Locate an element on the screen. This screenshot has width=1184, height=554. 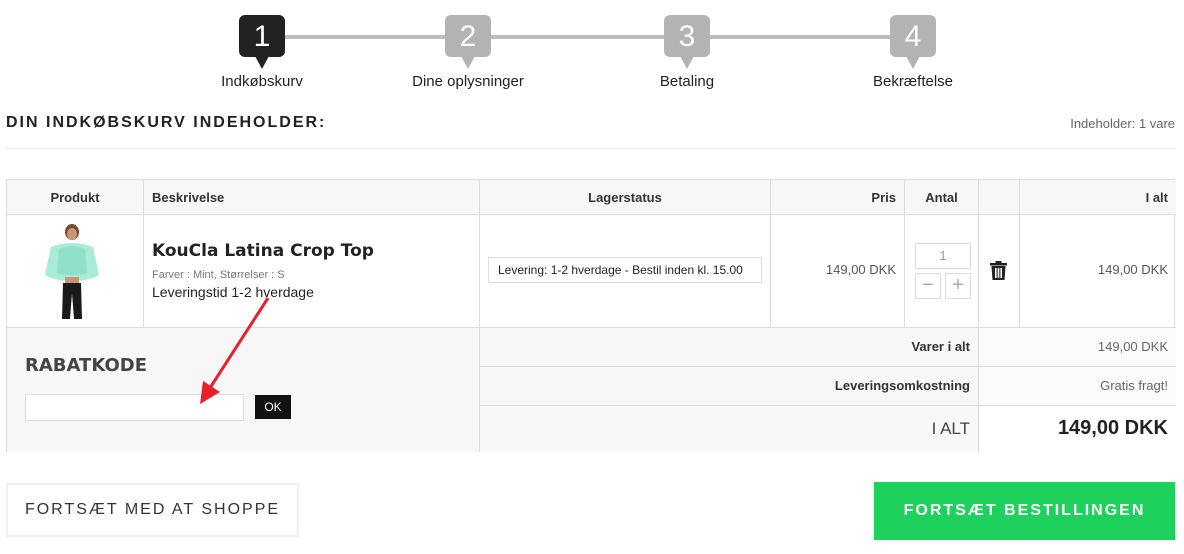
delete-cell is located at coordinates (999, 271).